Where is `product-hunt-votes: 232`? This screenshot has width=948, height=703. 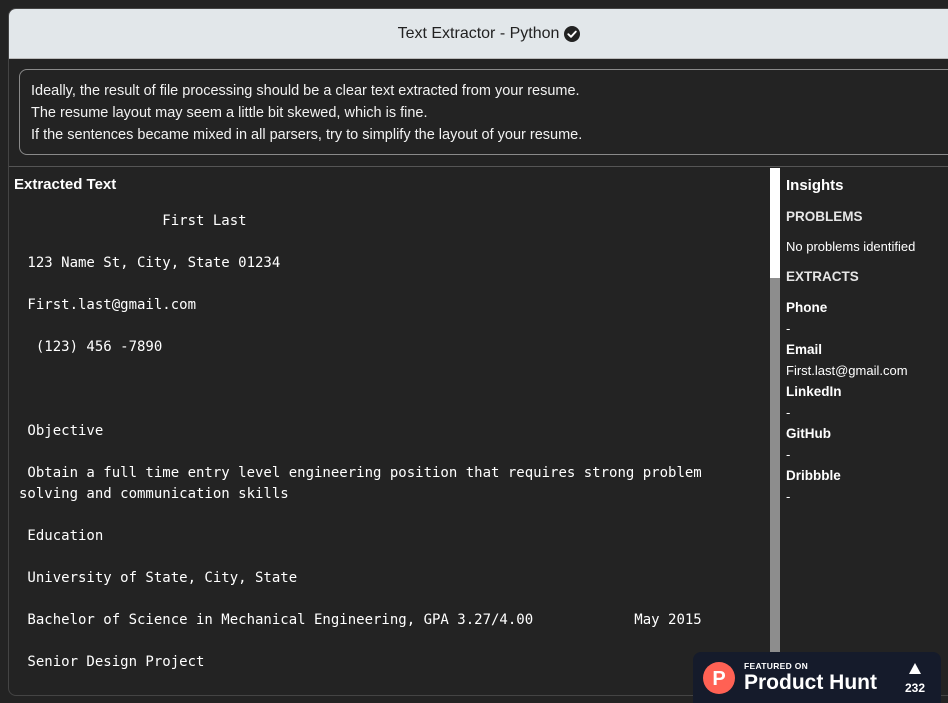
product-hunt-votes: 232 is located at coordinates (915, 678).